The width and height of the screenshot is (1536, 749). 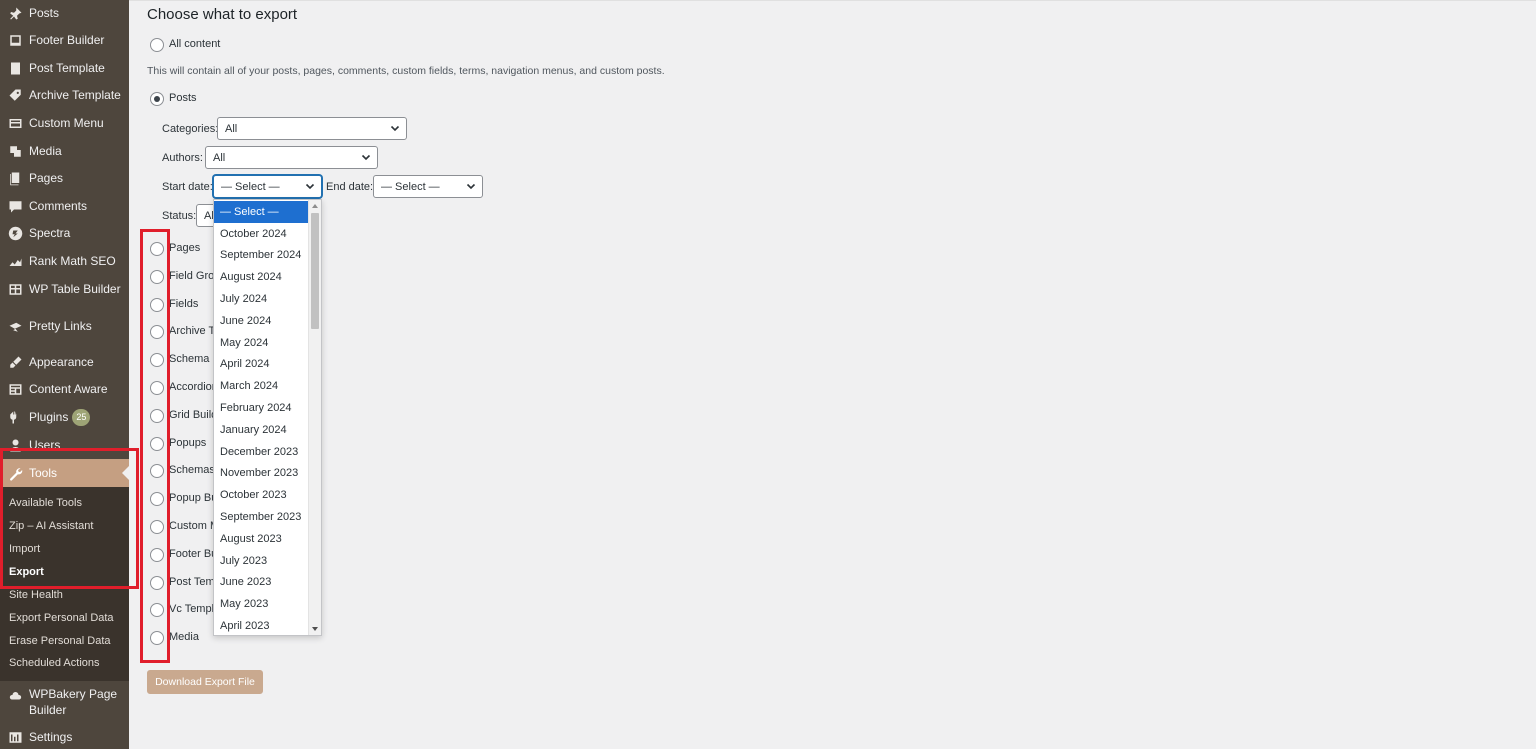 I want to click on sidebar-item-wpbakery-page-builder: WPBakery Page Builder, so click(x=64, y=703).